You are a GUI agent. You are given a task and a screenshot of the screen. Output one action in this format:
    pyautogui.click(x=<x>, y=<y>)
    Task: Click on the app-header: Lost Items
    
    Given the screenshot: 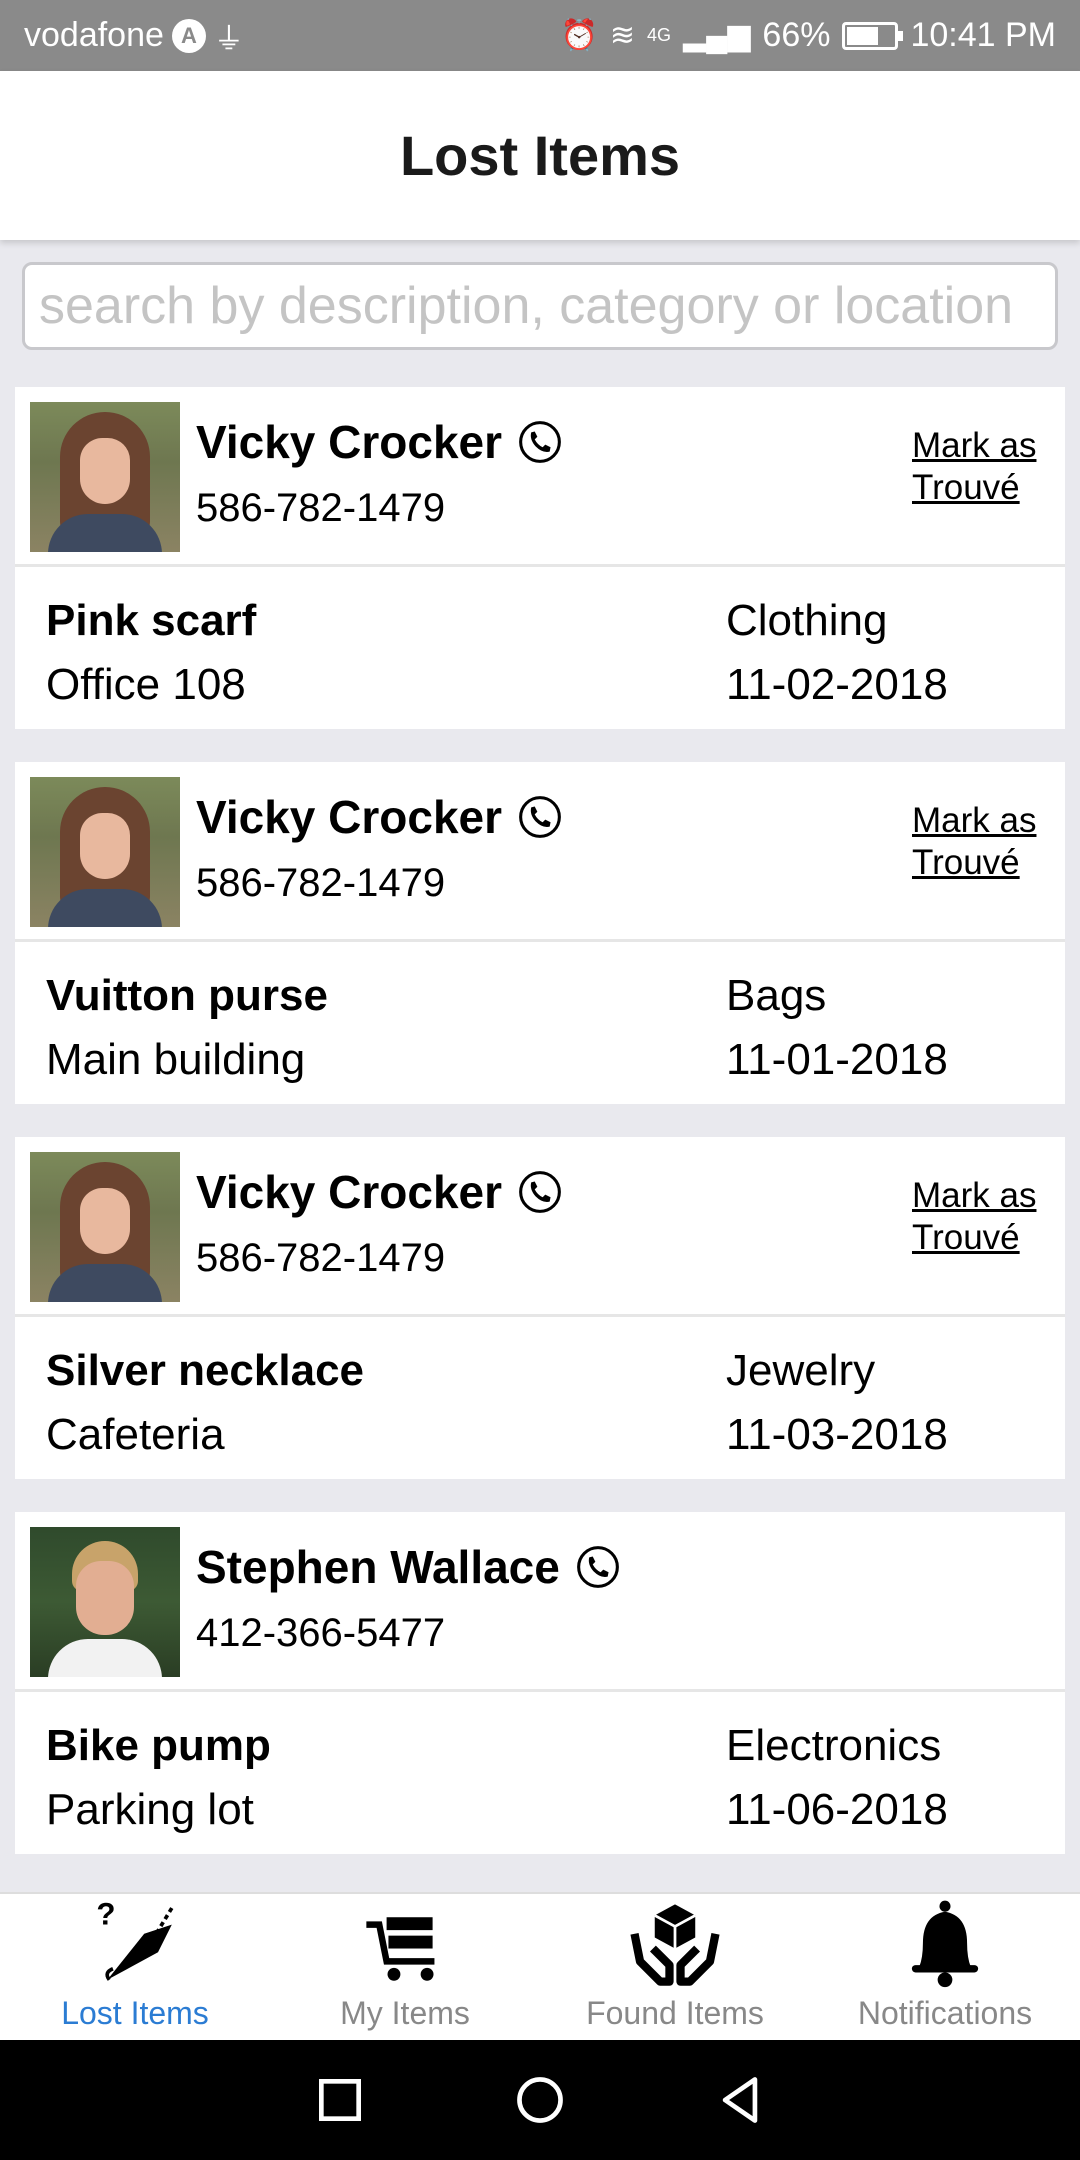 What is the action you would take?
    pyautogui.click(x=540, y=155)
    